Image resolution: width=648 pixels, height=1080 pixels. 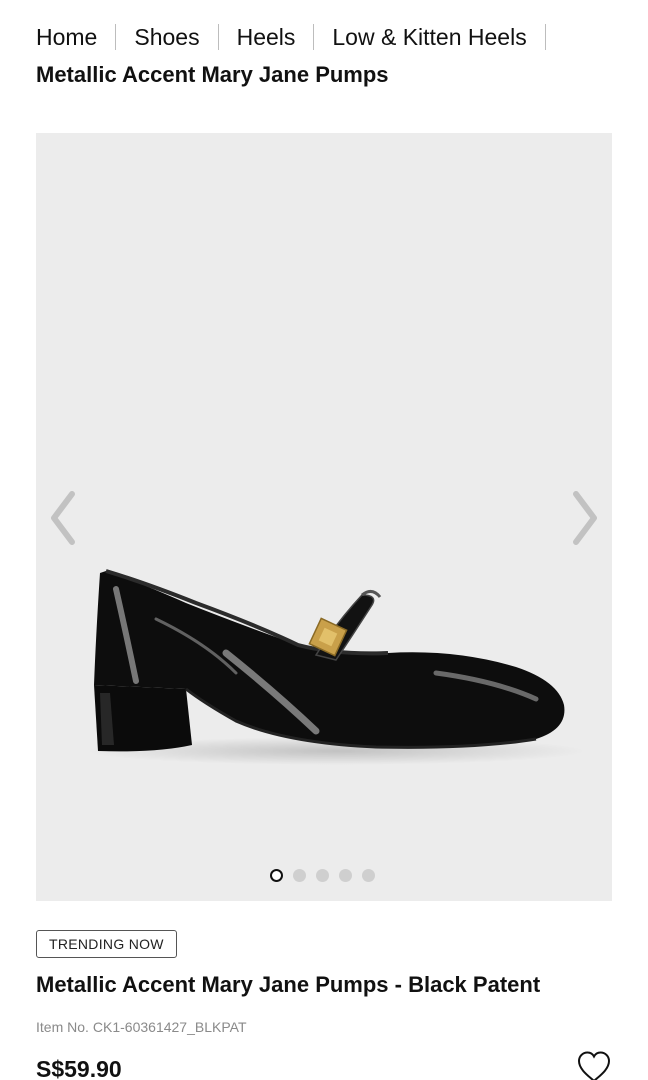 I want to click on breadcrumb-item-shoes: Shoes, so click(x=166, y=37).